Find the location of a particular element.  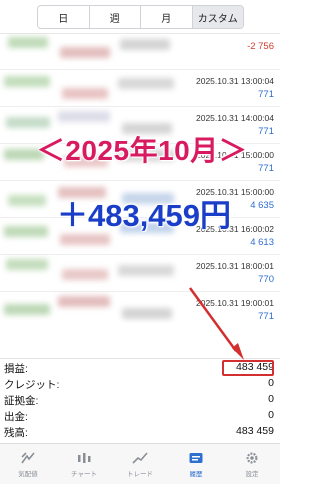

summary-row-credit: クレジット: 0 is located at coordinates (140, 383).